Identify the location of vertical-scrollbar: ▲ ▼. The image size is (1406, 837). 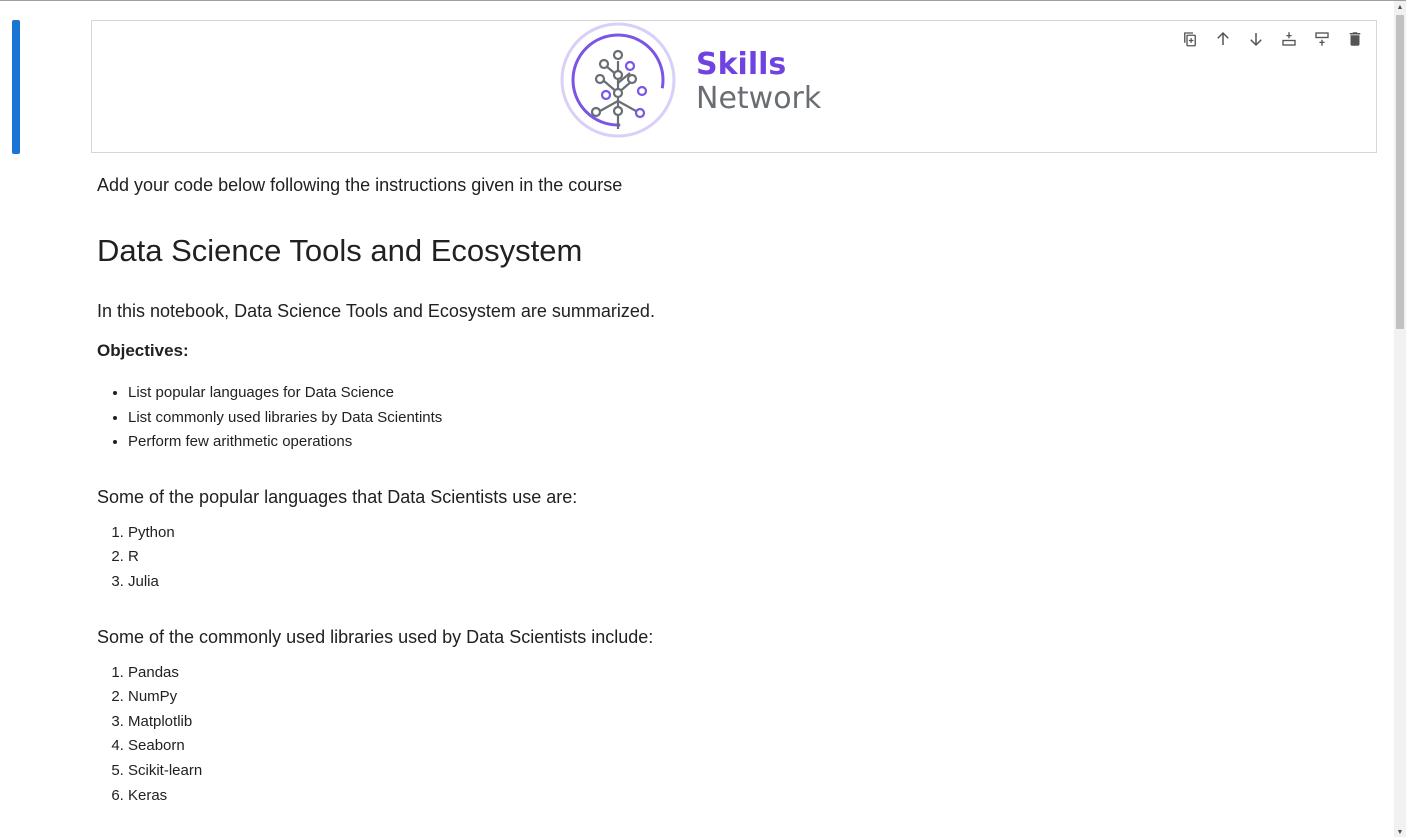
(1400, 419).